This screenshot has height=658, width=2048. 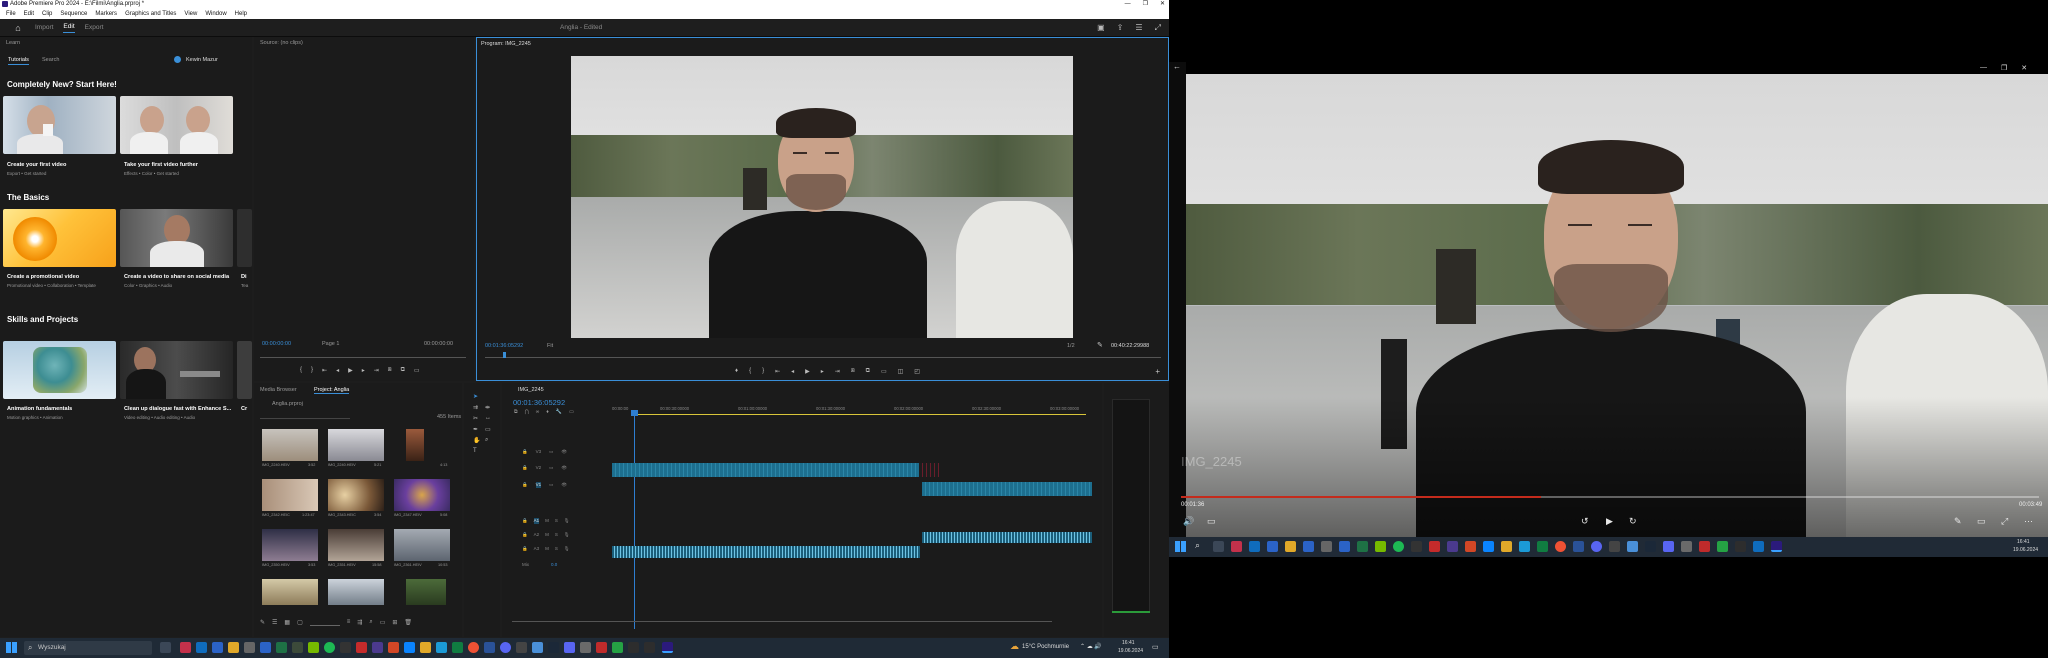 What do you see at coordinates (571, 412) in the screenshot?
I see `captions-icon: ▭` at bounding box center [571, 412].